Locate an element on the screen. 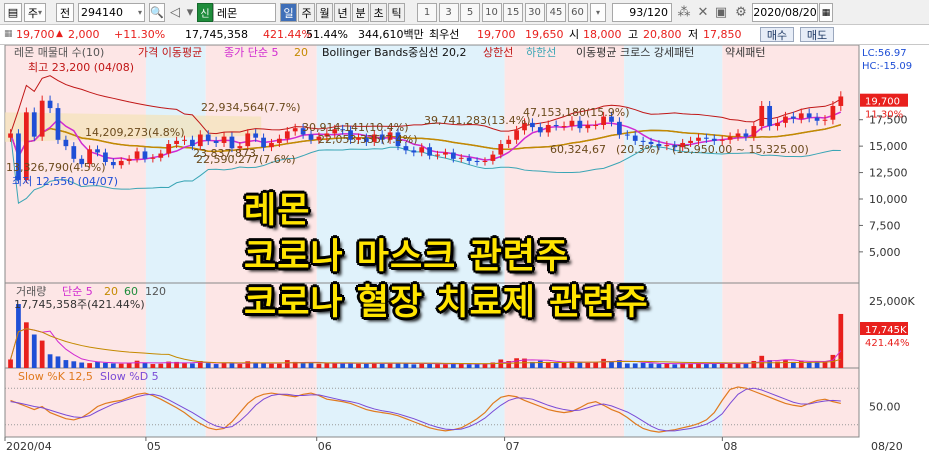 This screenshot has height=454, width=929. interval-button-1: 1 is located at coordinates (427, 12).